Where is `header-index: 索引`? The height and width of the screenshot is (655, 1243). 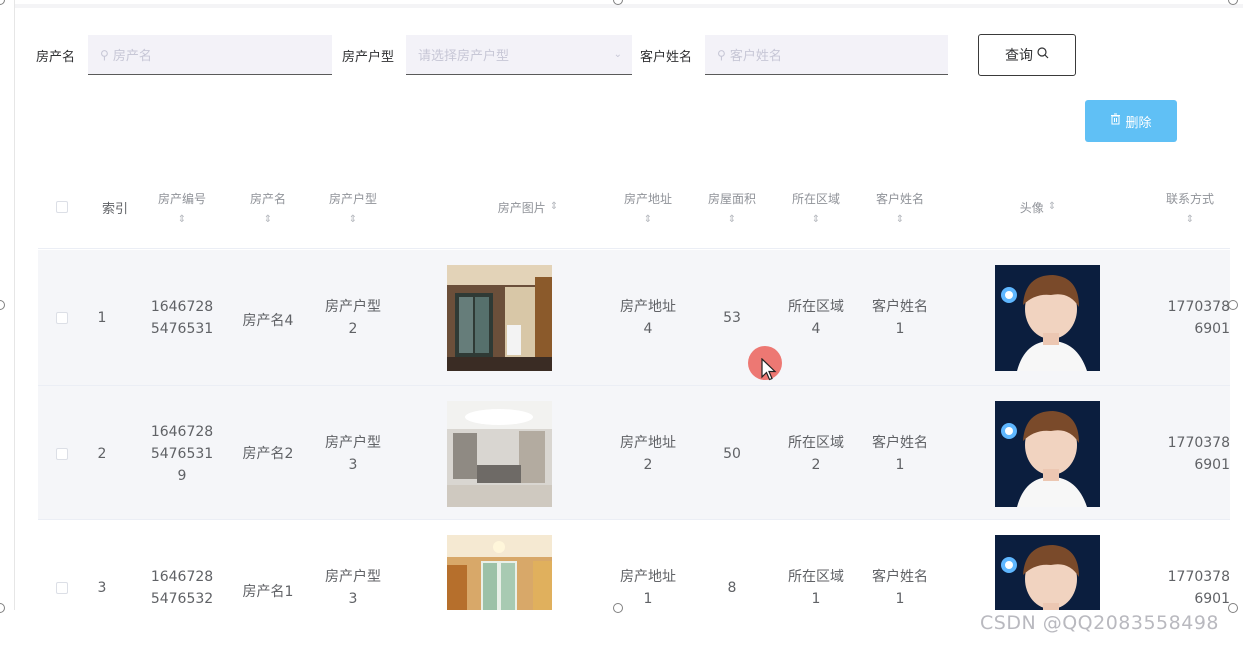 header-index: 索引 is located at coordinates (115, 207).